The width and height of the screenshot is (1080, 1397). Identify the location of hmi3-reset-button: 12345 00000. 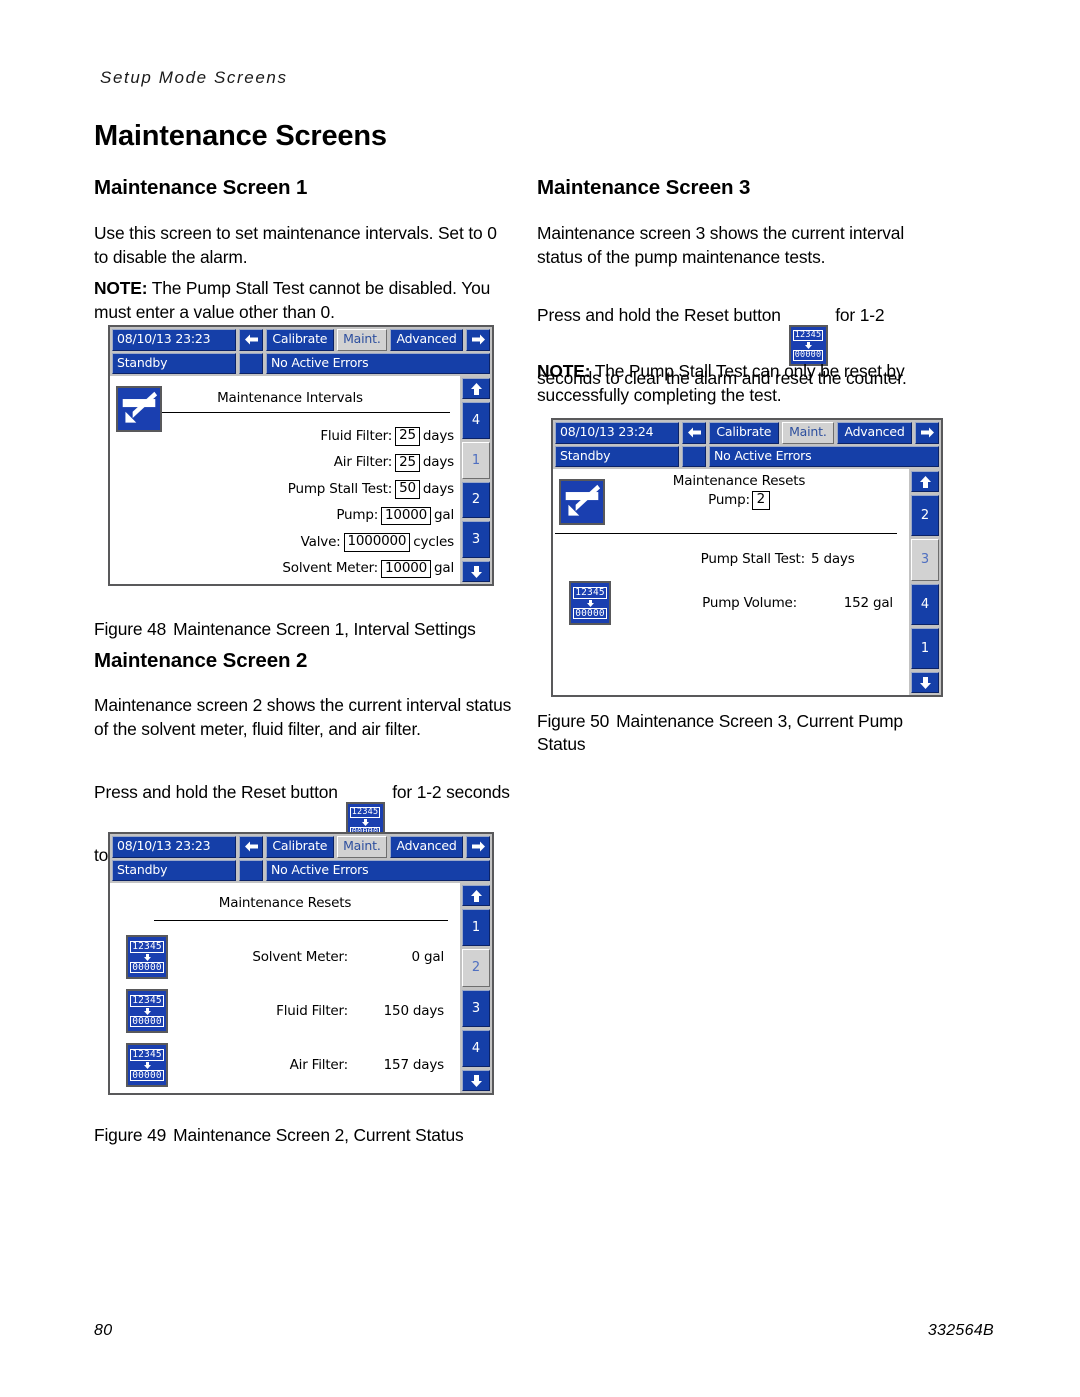
(590, 603).